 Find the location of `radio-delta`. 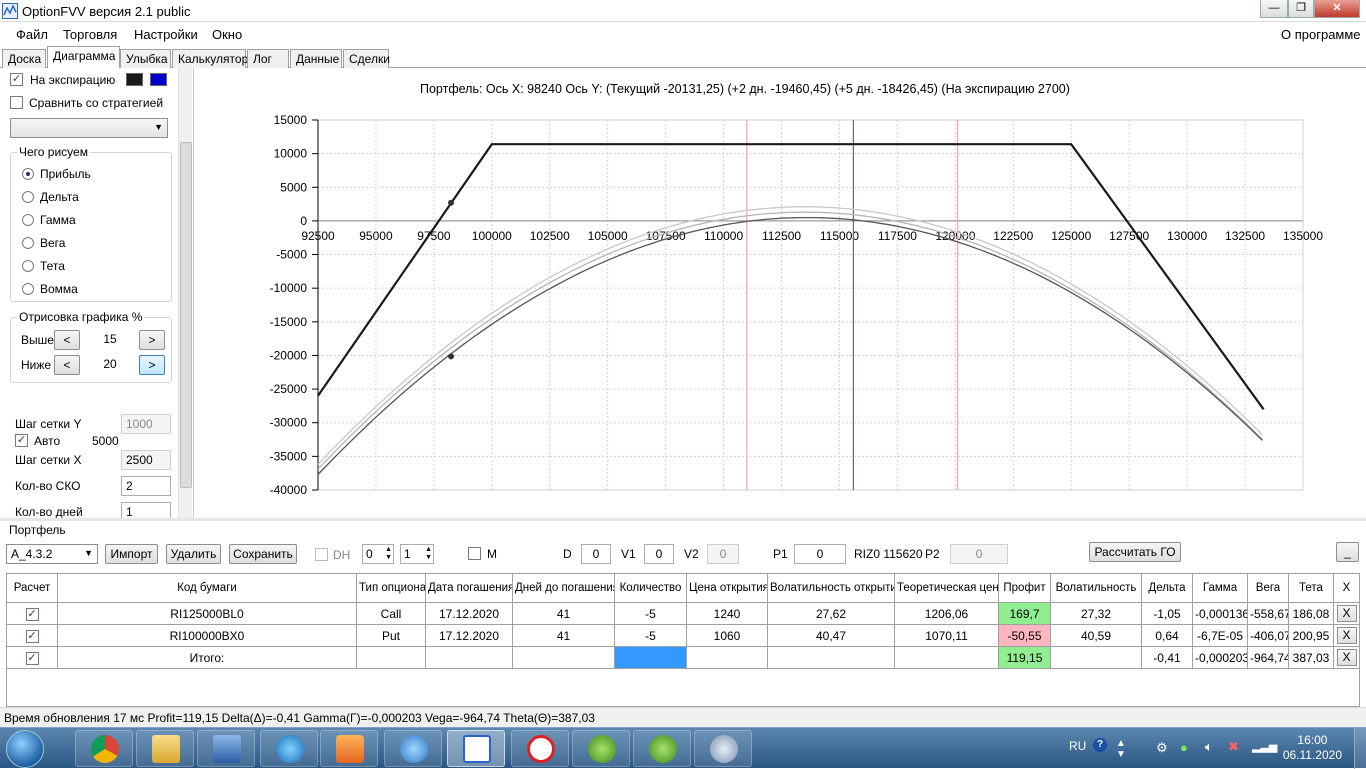

radio-delta is located at coordinates (28, 197).